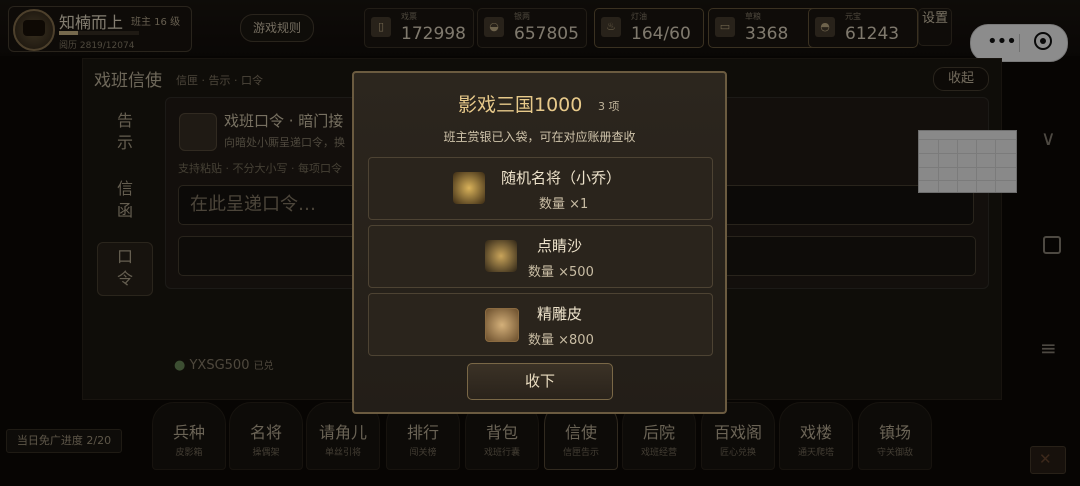 Image resolution: width=1080 pixels, height=486 pixels. I want to click on reward-qty: 数量 ×800, so click(561, 340).